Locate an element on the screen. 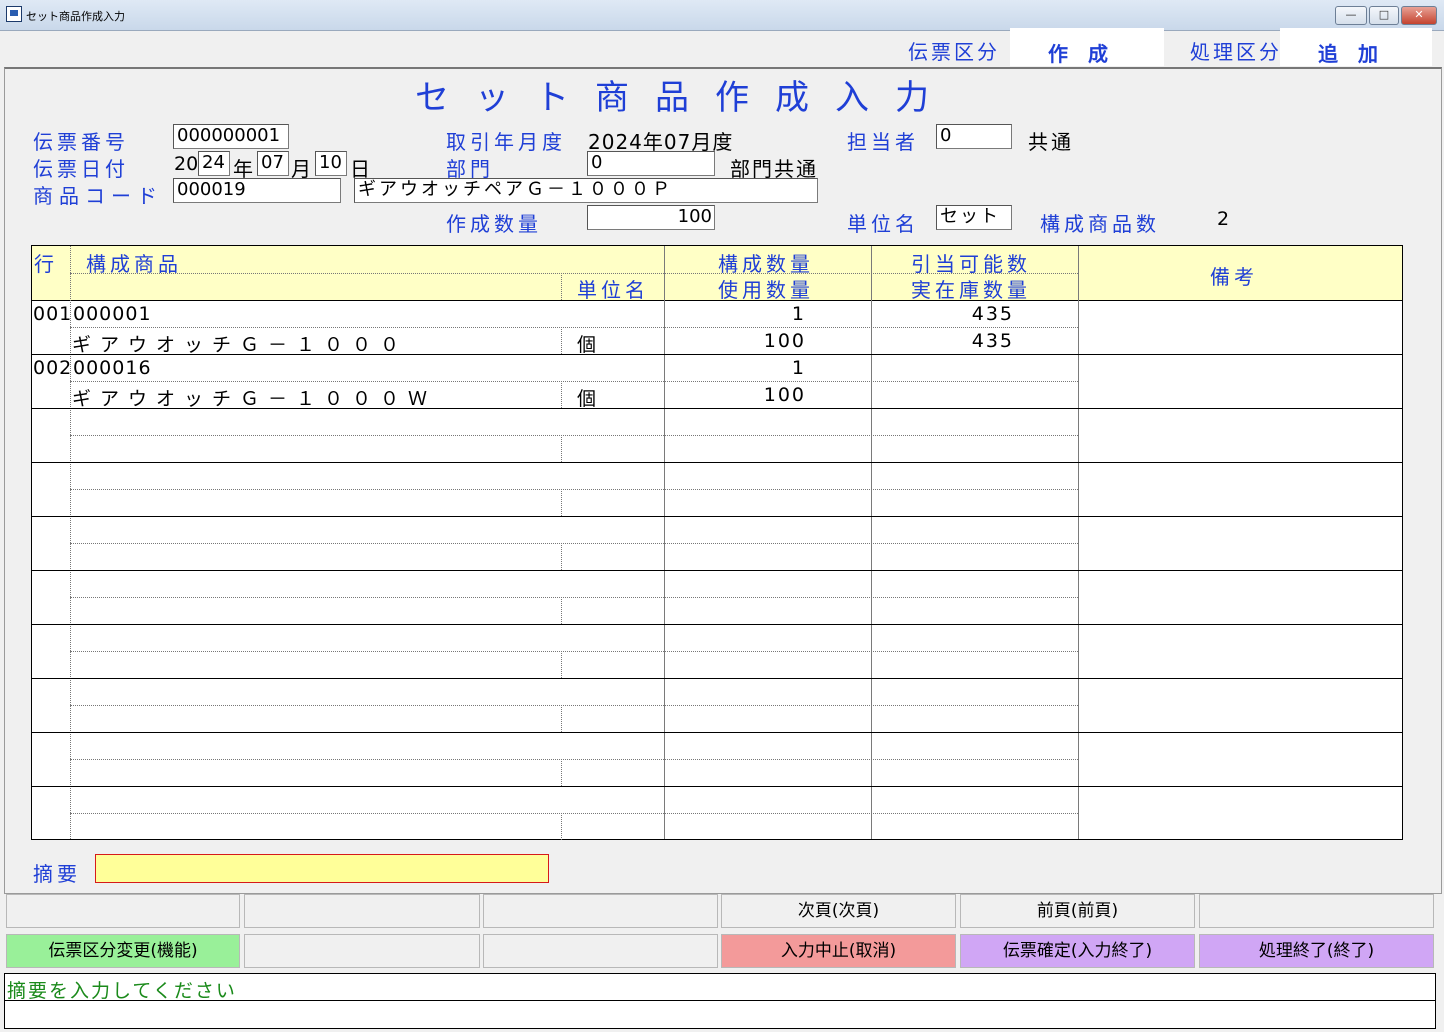  fkey-8-button is located at coordinates (362, 951).